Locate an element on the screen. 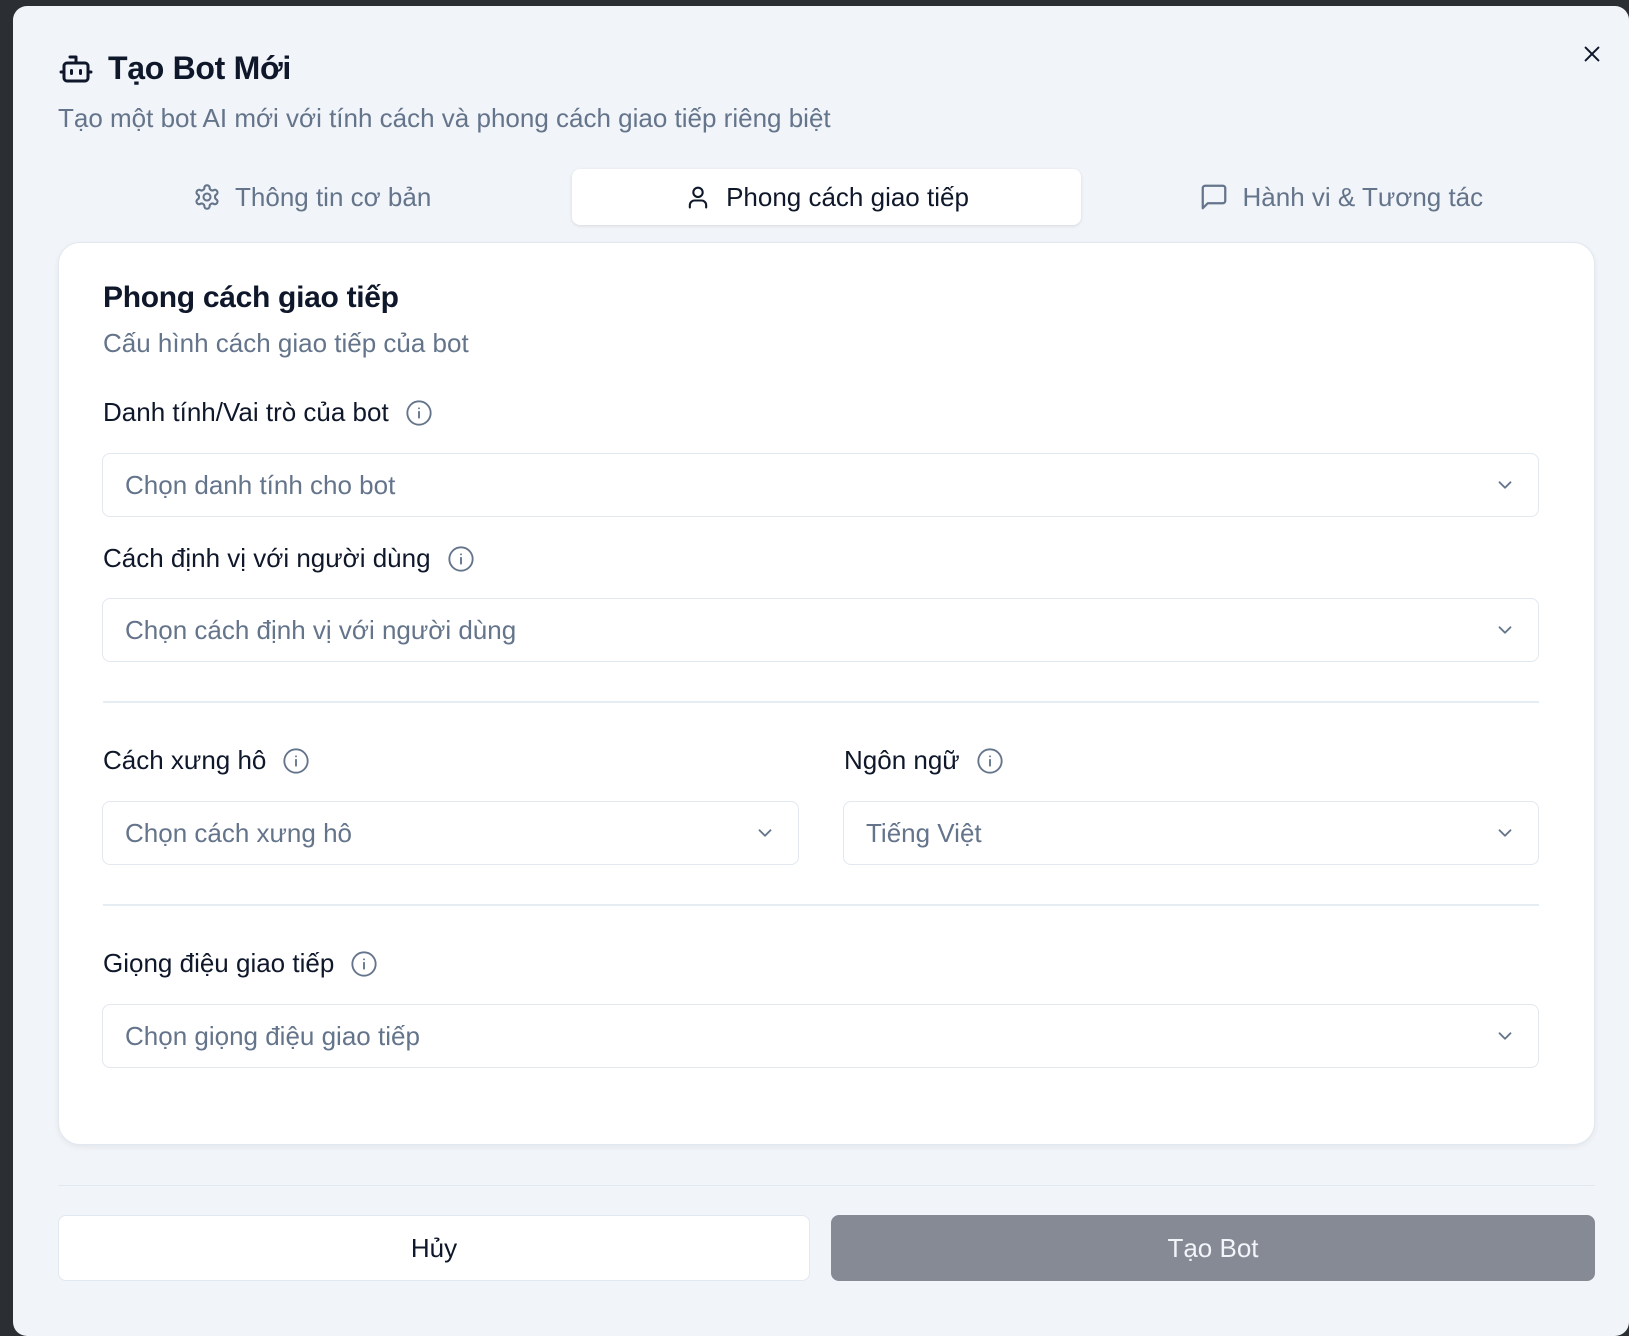 Image resolution: width=1629 pixels, height=1336 pixels. dialog-header: Tạo Bot Mới is located at coordinates (174, 68).